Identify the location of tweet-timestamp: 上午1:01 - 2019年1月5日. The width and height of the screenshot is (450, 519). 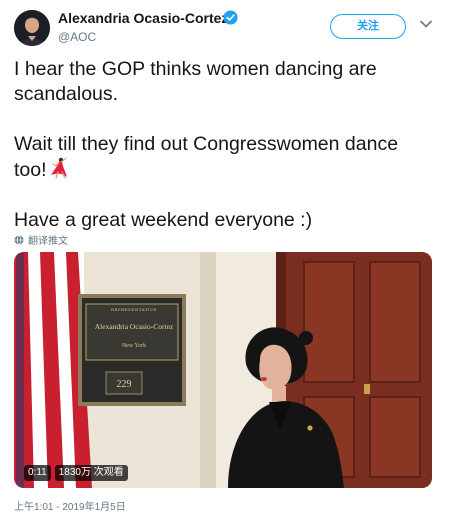
(70, 505).